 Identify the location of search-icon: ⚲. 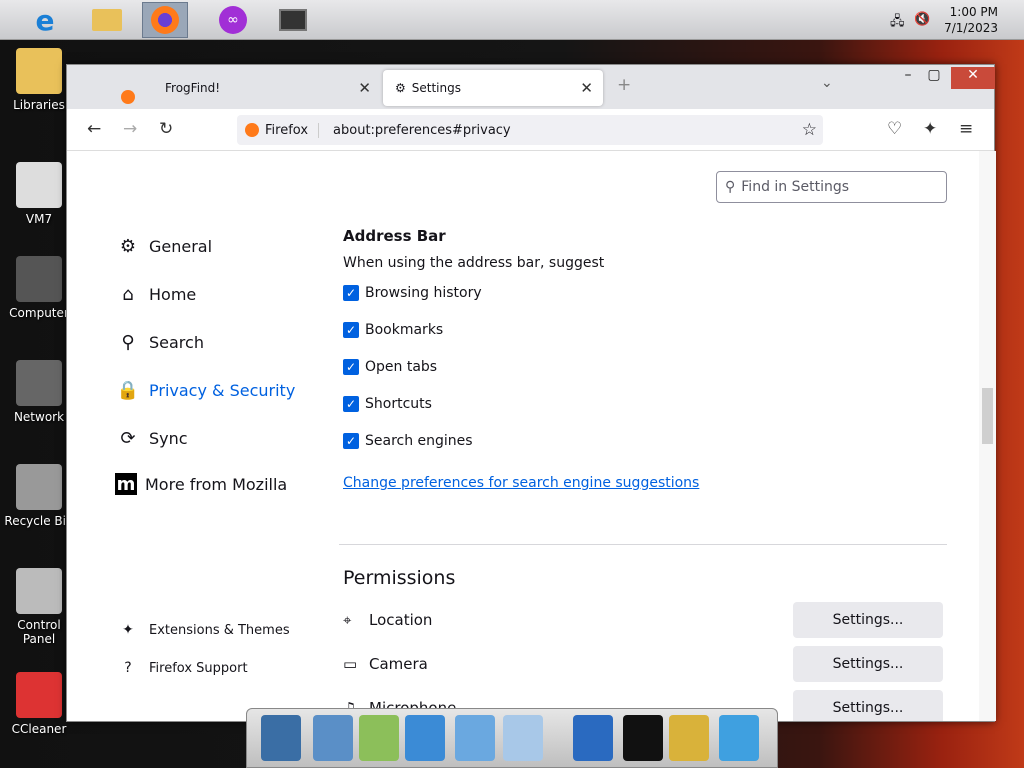
(128, 342).